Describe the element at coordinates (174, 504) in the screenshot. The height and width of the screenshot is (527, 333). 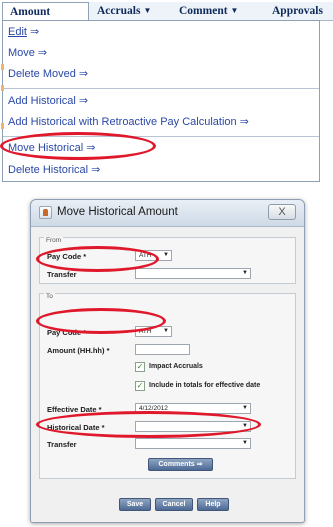
I see `cancel-button: Cancel` at that location.